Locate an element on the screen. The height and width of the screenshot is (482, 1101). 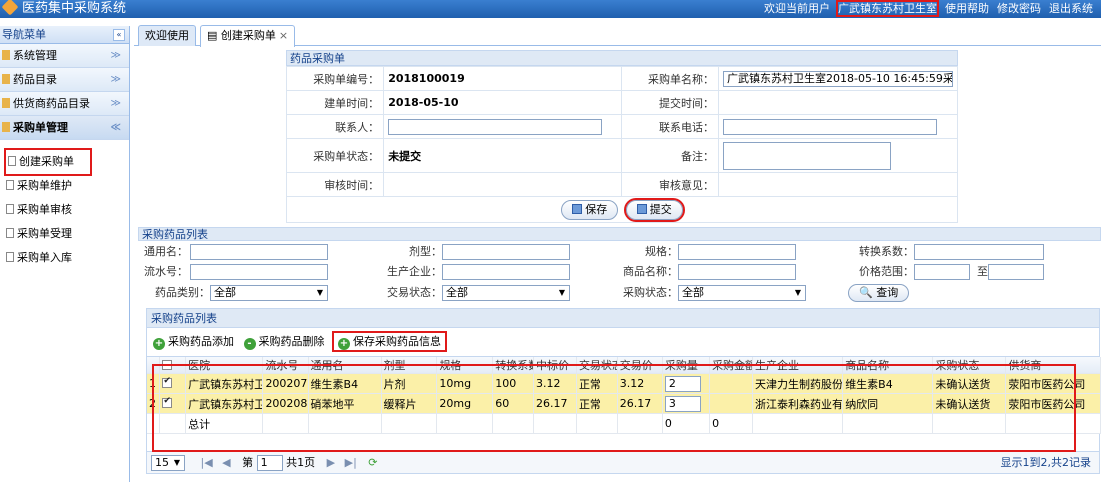
category-label: 药品类别： is located at coordinates (182, 292).